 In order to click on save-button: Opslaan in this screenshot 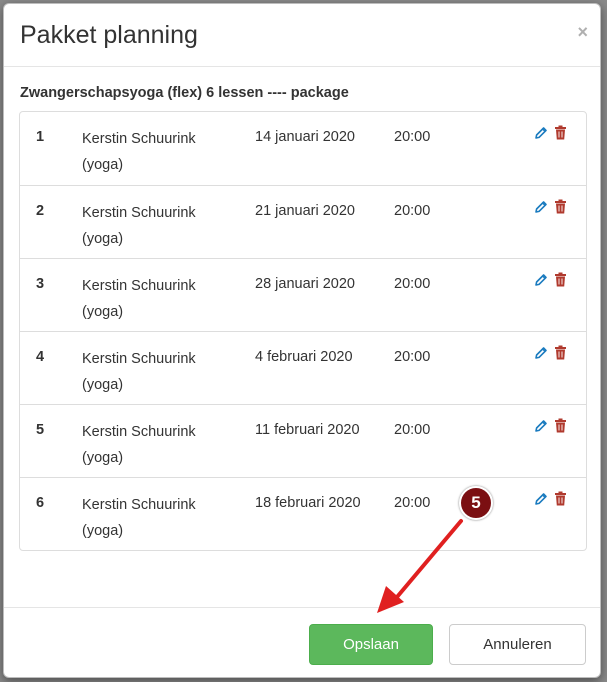, I will do `click(371, 644)`.